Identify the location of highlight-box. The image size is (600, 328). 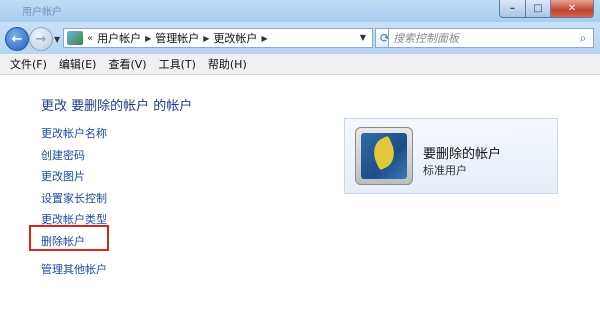
(69, 238).